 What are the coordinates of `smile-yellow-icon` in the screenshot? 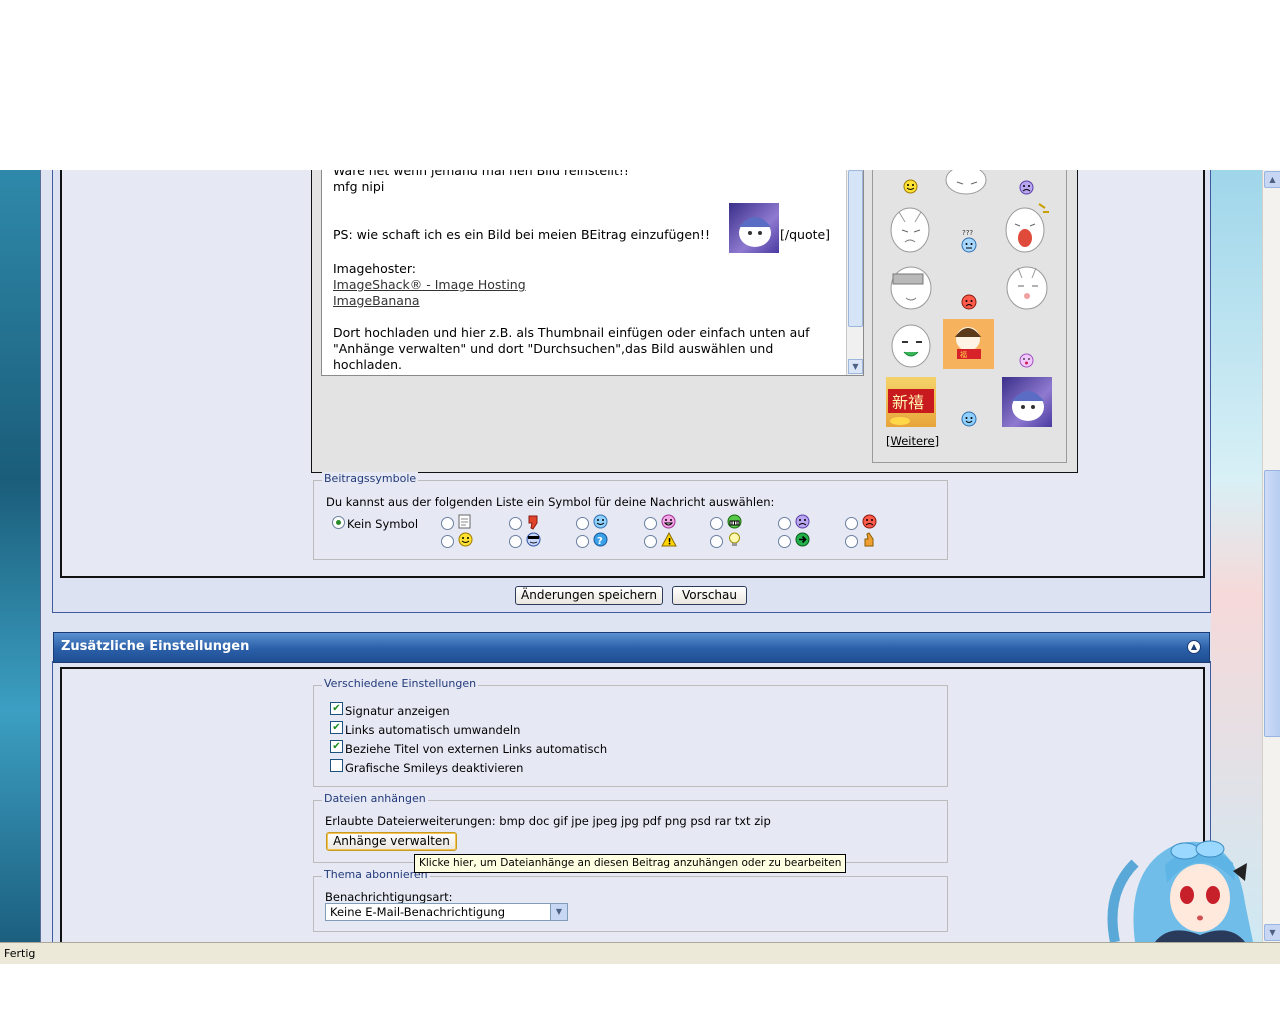 It's located at (465, 541).